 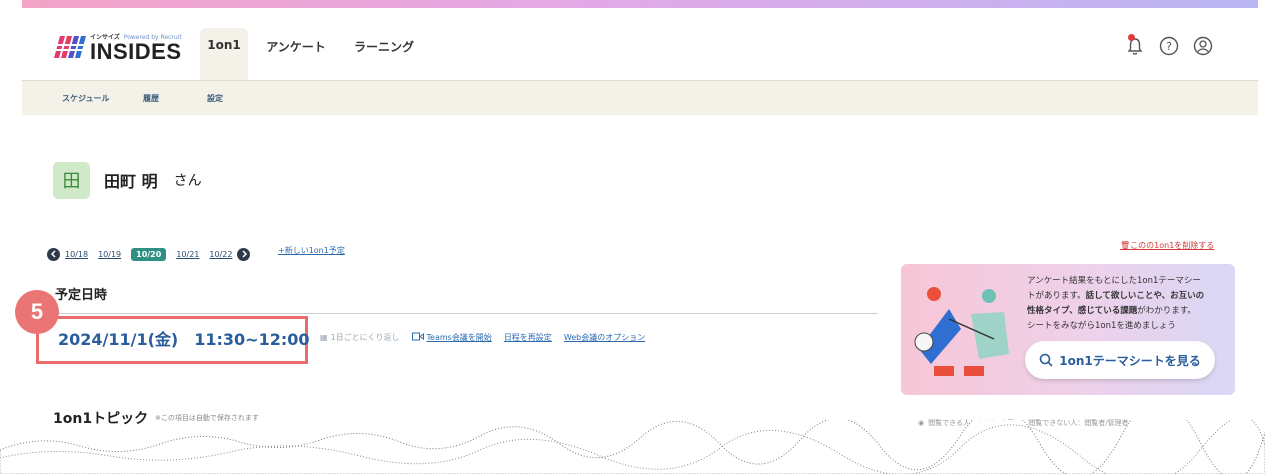 I want to click on prev-date-button, so click(x=53, y=254).